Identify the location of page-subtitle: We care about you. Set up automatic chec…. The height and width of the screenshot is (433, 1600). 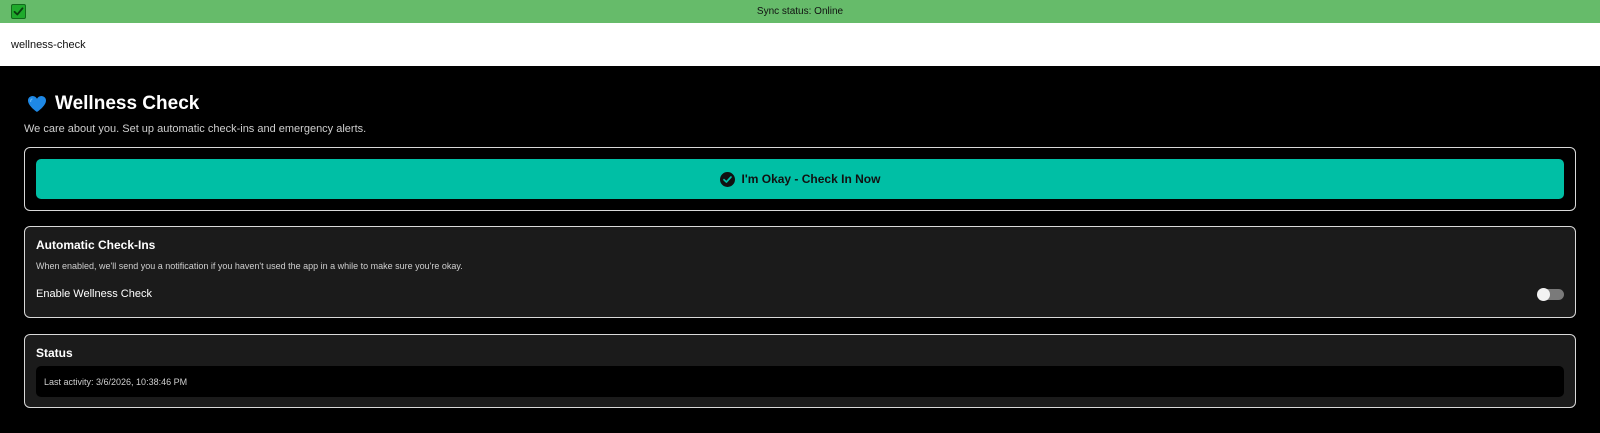
(195, 129).